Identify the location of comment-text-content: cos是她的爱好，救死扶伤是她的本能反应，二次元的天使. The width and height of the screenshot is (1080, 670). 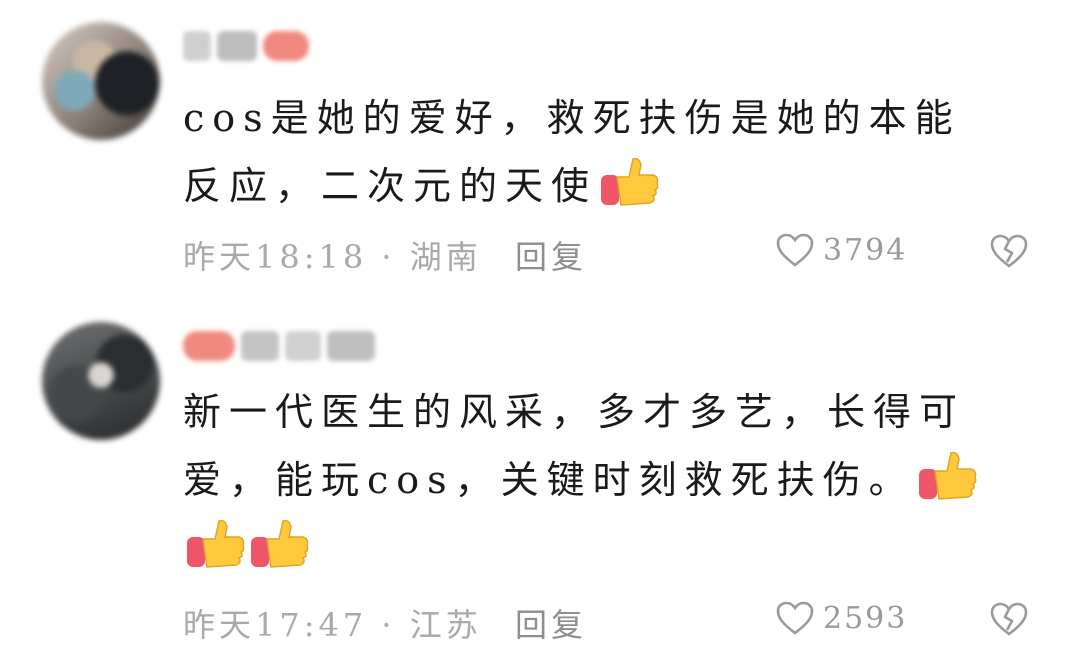
(572, 152).